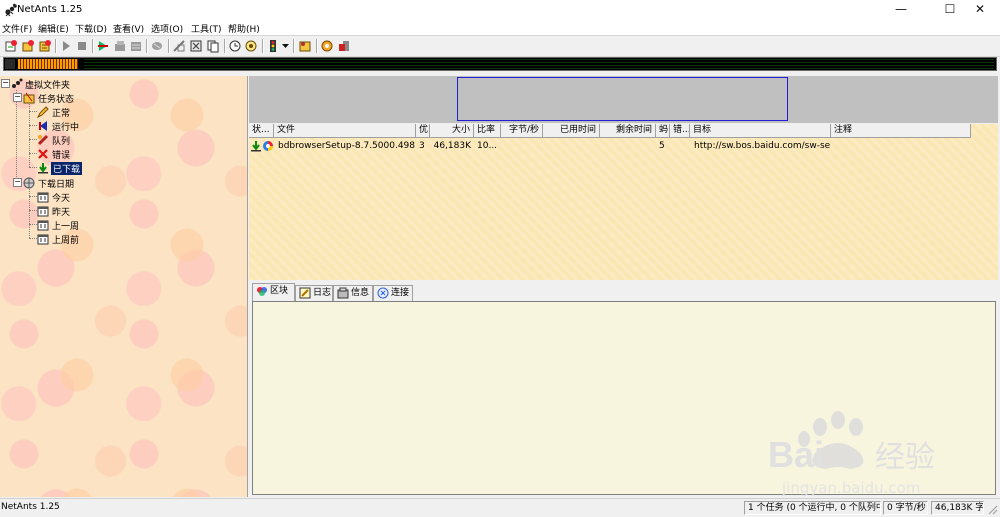 This screenshot has height=517, width=1000. Describe the element at coordinates (279, 291) in the screenshot. I see `tab-label: 区块` at that location.